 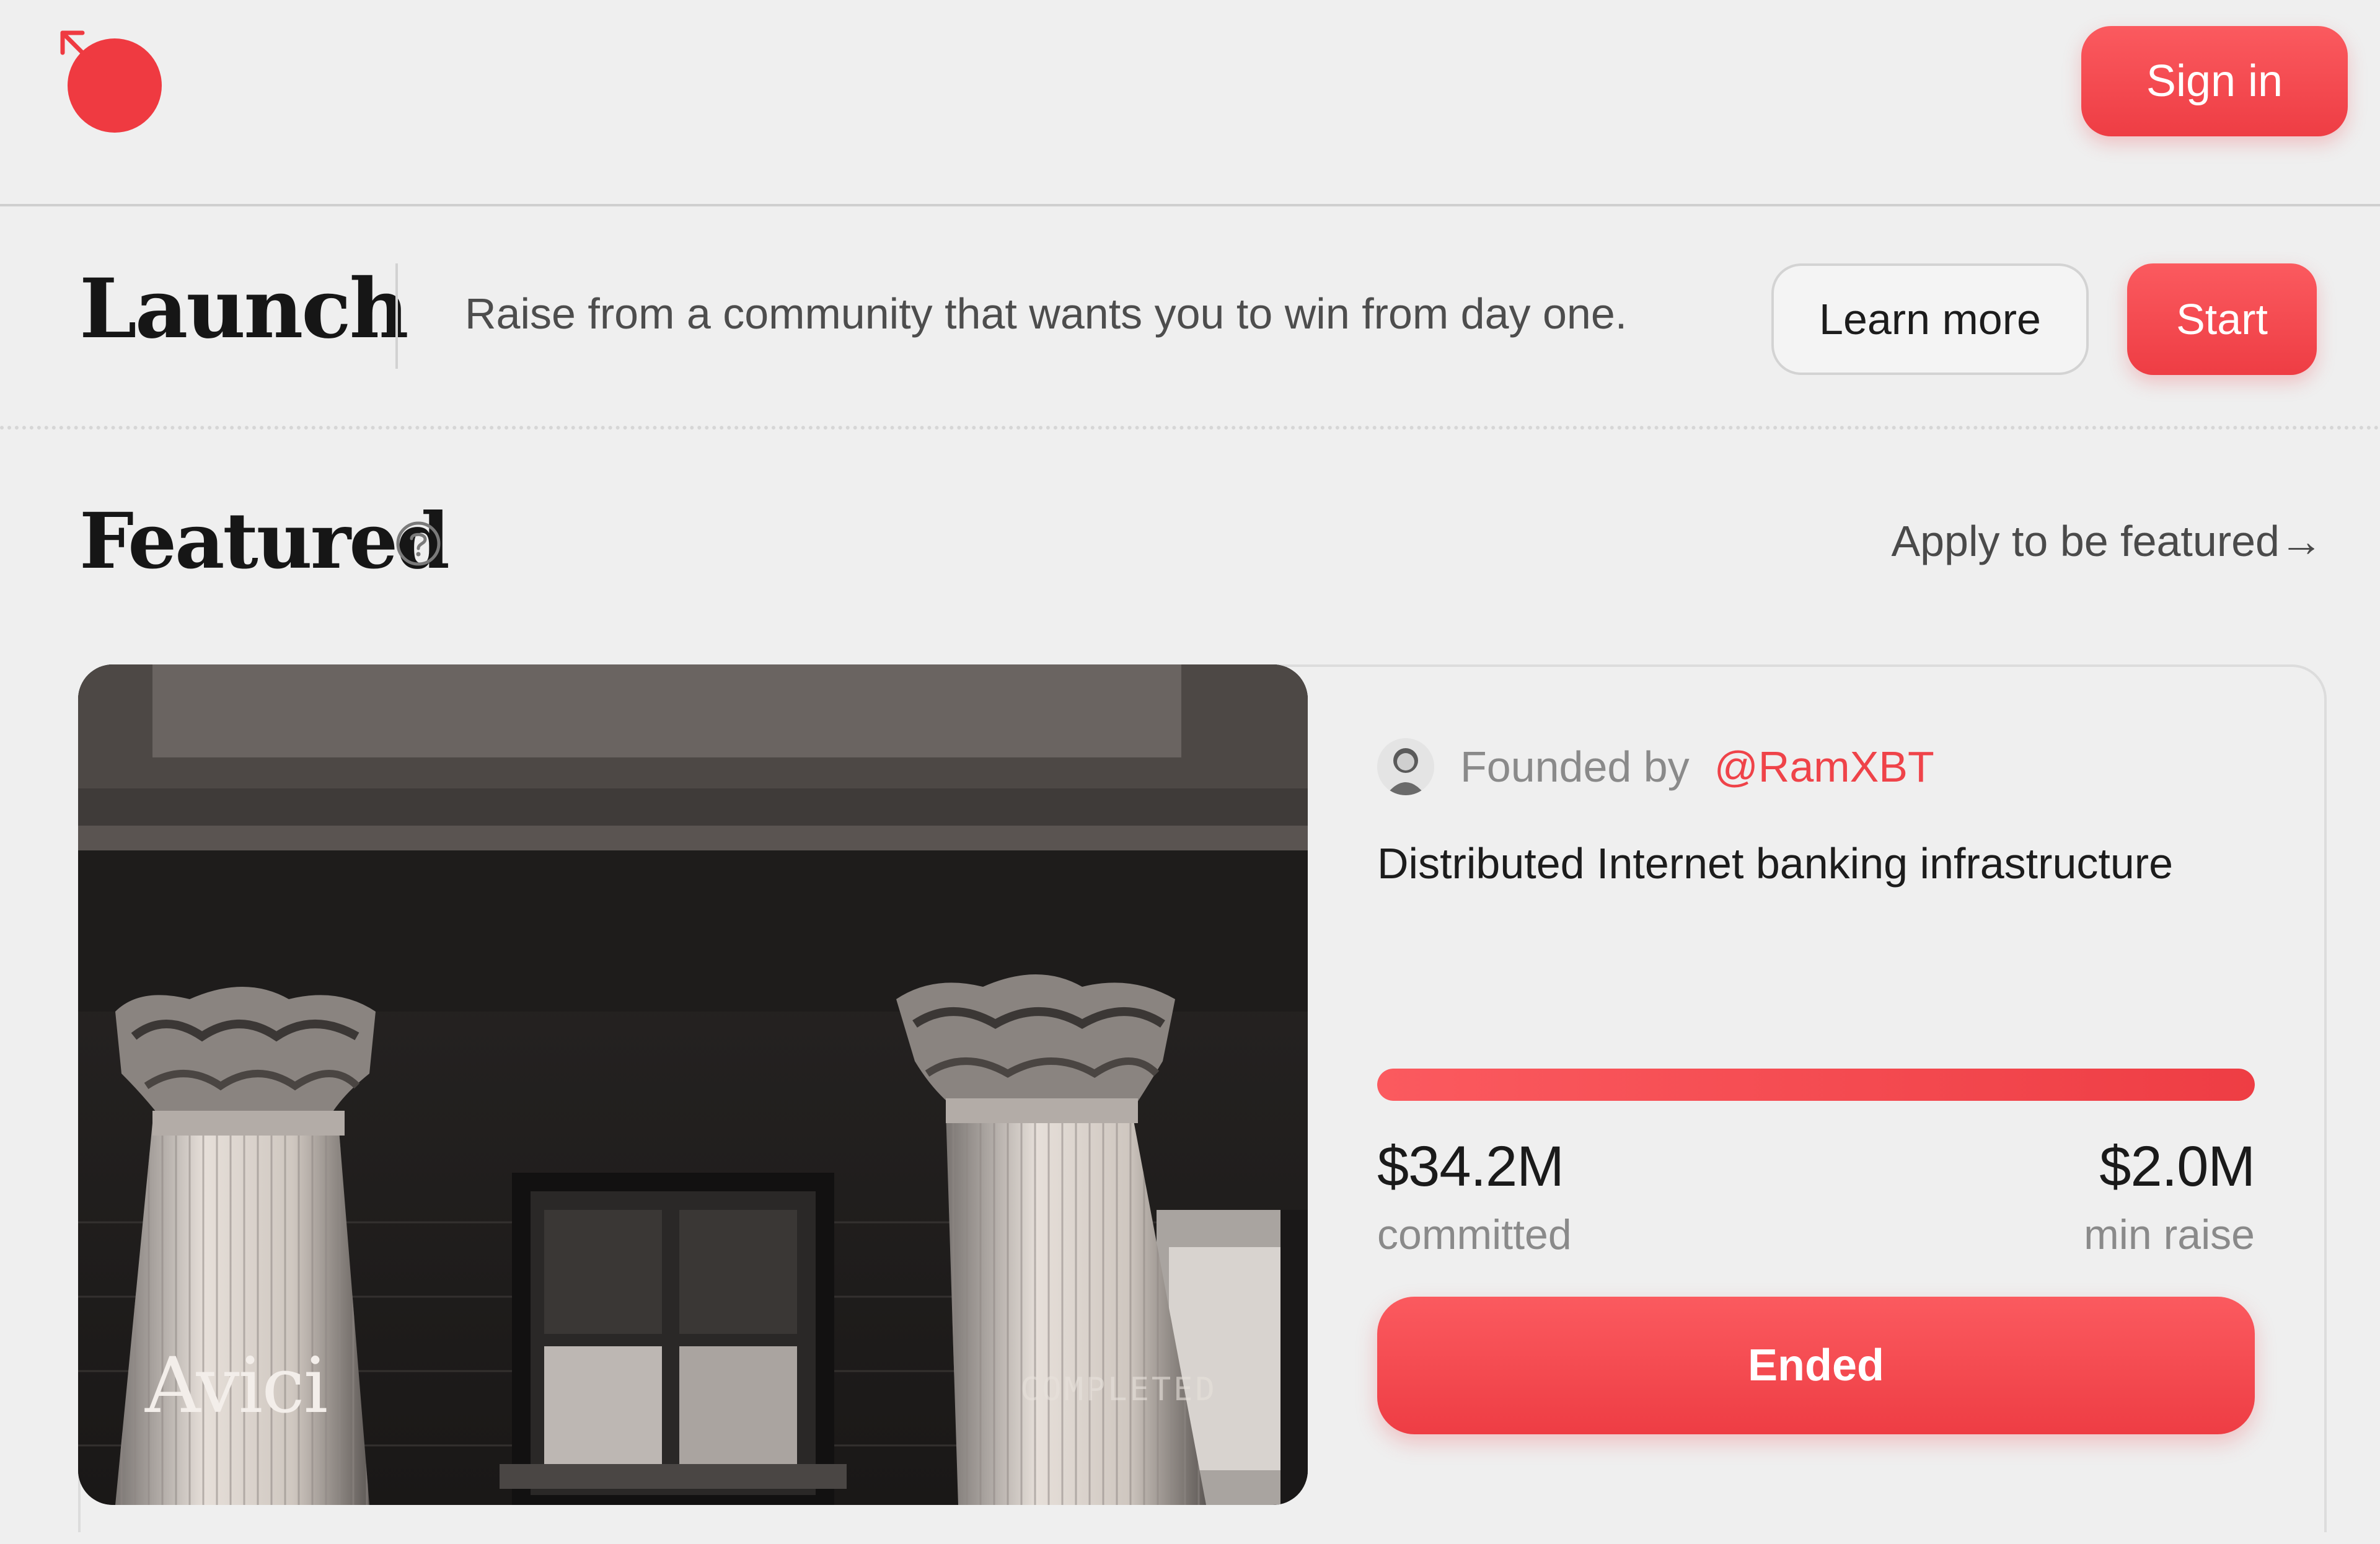 I want to click on project-name: Avici, so click(x=236, y=1386).